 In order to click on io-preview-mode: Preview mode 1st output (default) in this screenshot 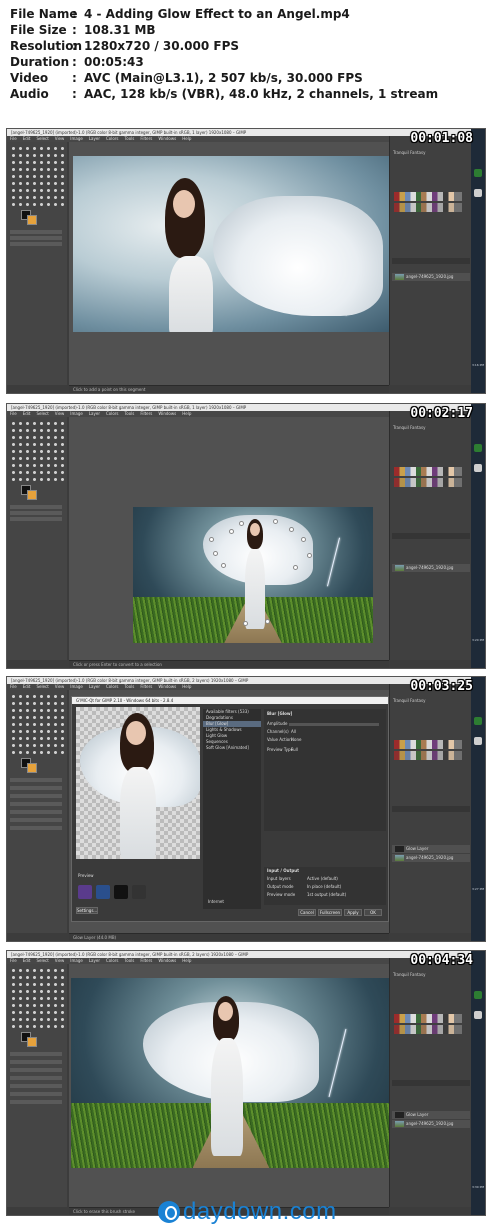, I will do `click(325, 895)`.